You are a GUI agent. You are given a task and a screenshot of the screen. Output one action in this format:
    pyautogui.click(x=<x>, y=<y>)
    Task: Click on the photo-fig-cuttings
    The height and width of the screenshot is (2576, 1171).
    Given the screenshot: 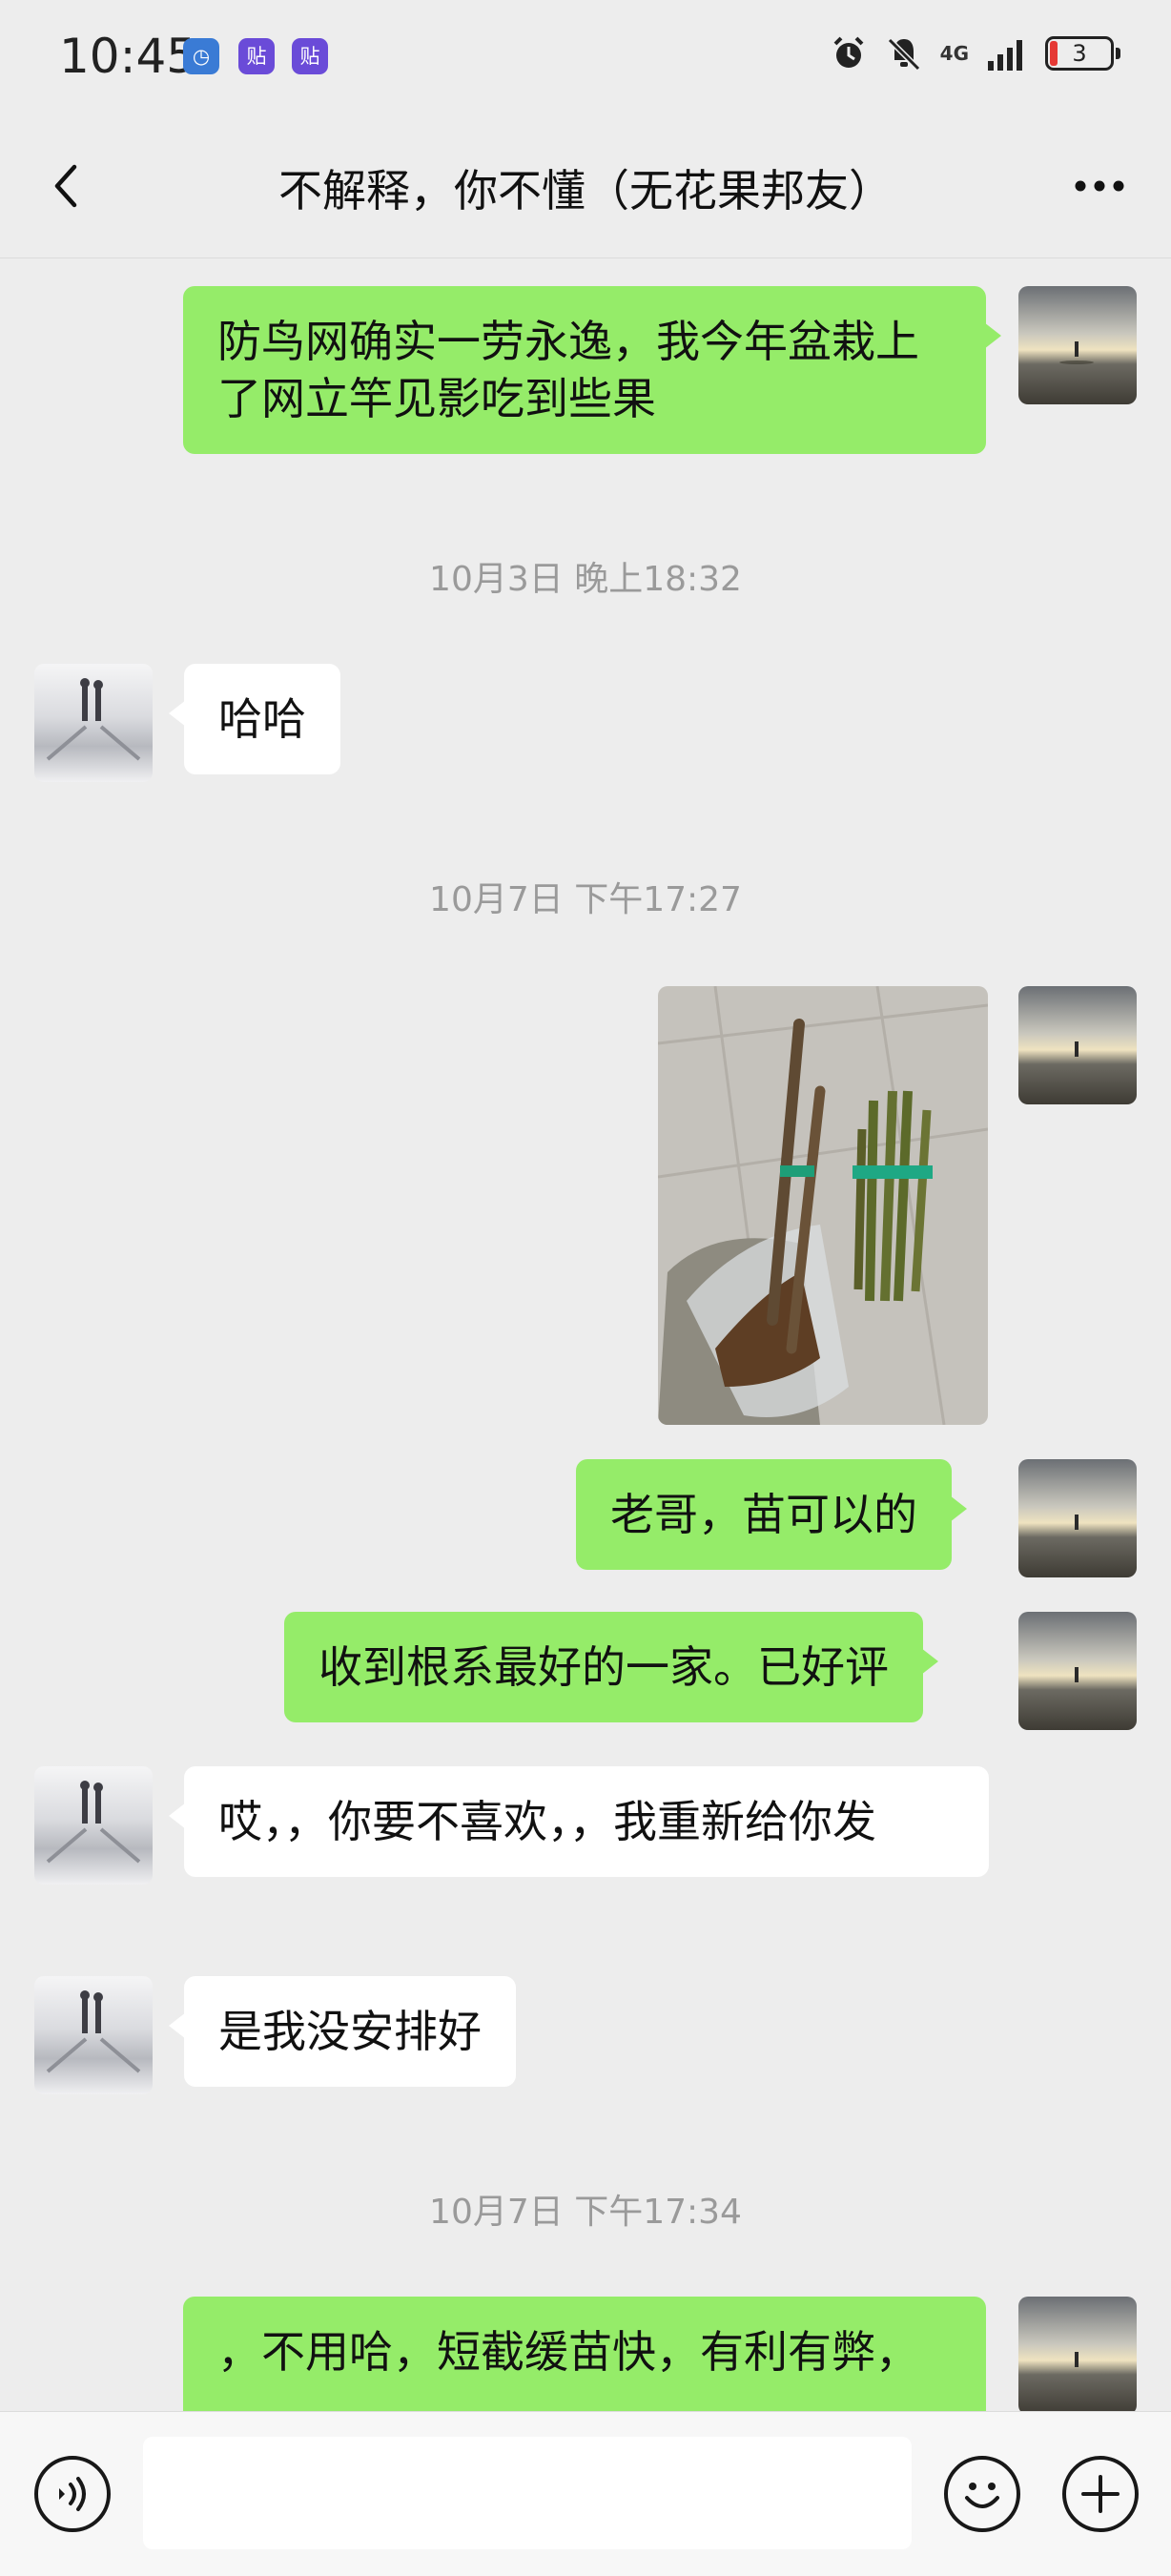 What is the action you would take?
    pyautogui.click(x=823, y=1205)
    